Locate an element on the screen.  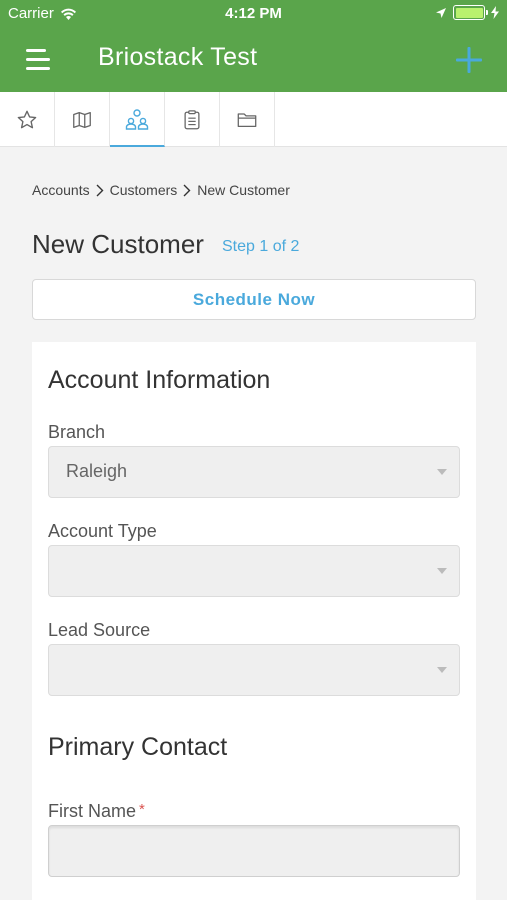
breadcrumb: Accounts Customers New Customer is located at coordinates (161, 190).